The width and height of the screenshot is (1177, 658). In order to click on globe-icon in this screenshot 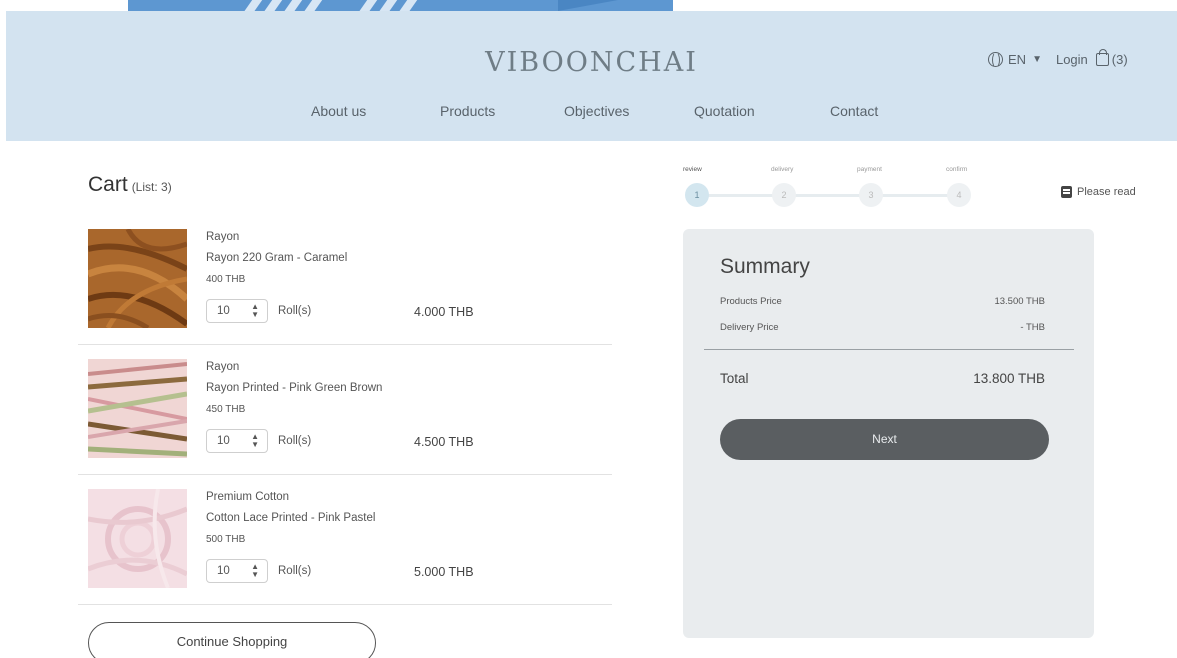, I will do `click(995, 60)`.